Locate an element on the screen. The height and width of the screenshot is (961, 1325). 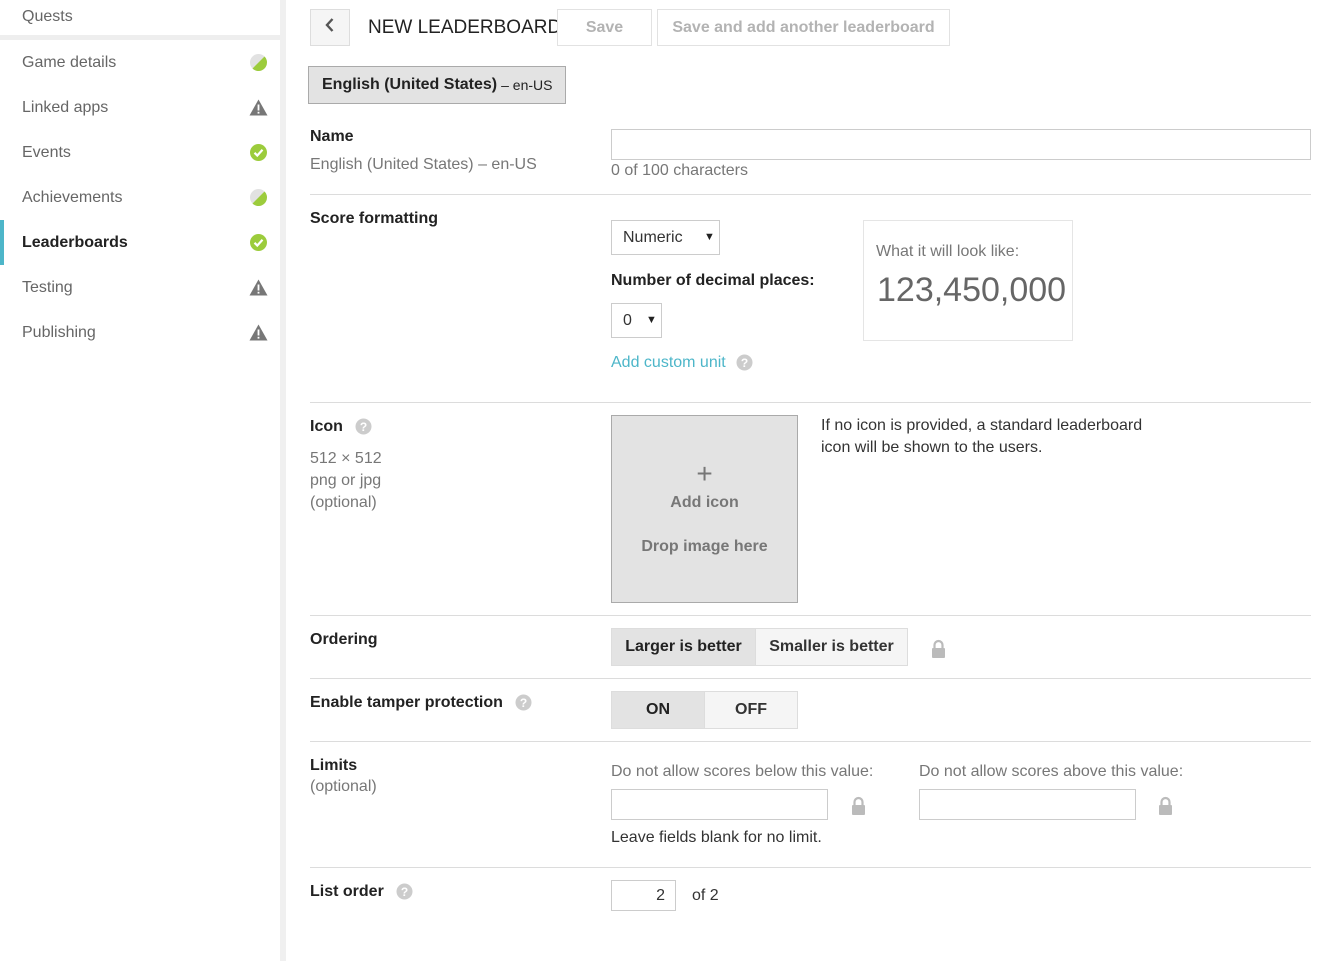
sidebar-item-testing: Testing is located at coordinates (140, 287).